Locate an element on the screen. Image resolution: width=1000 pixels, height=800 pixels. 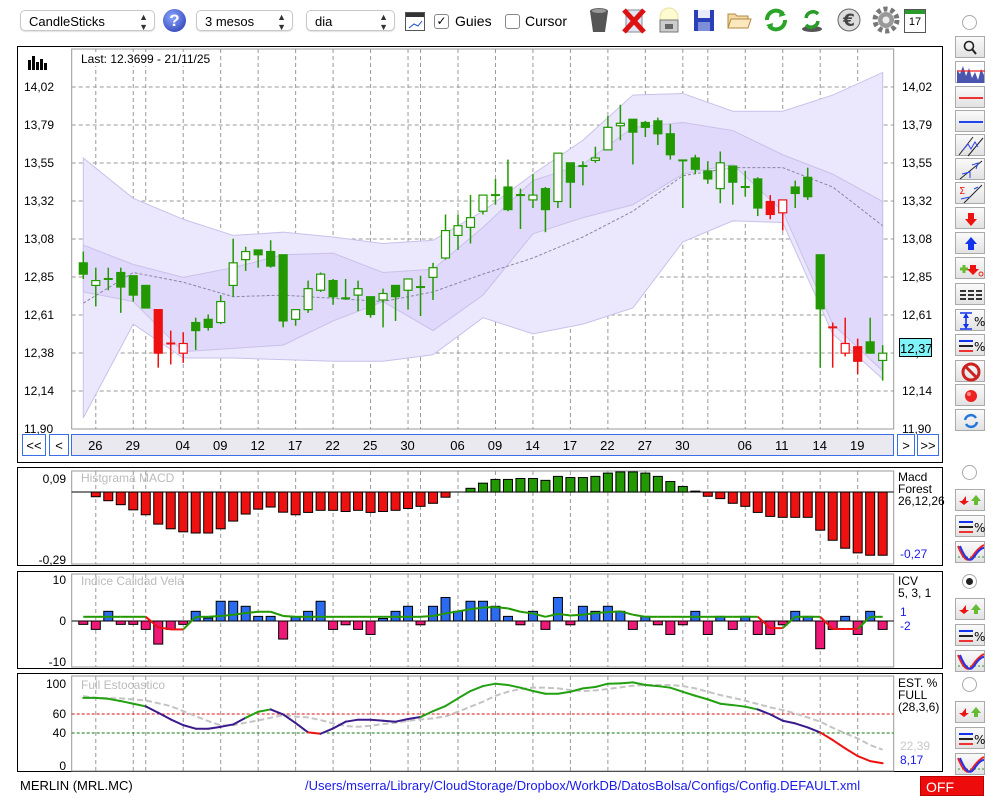
stochastic-title: Full Estocastico is located at coordinates (123, 685).